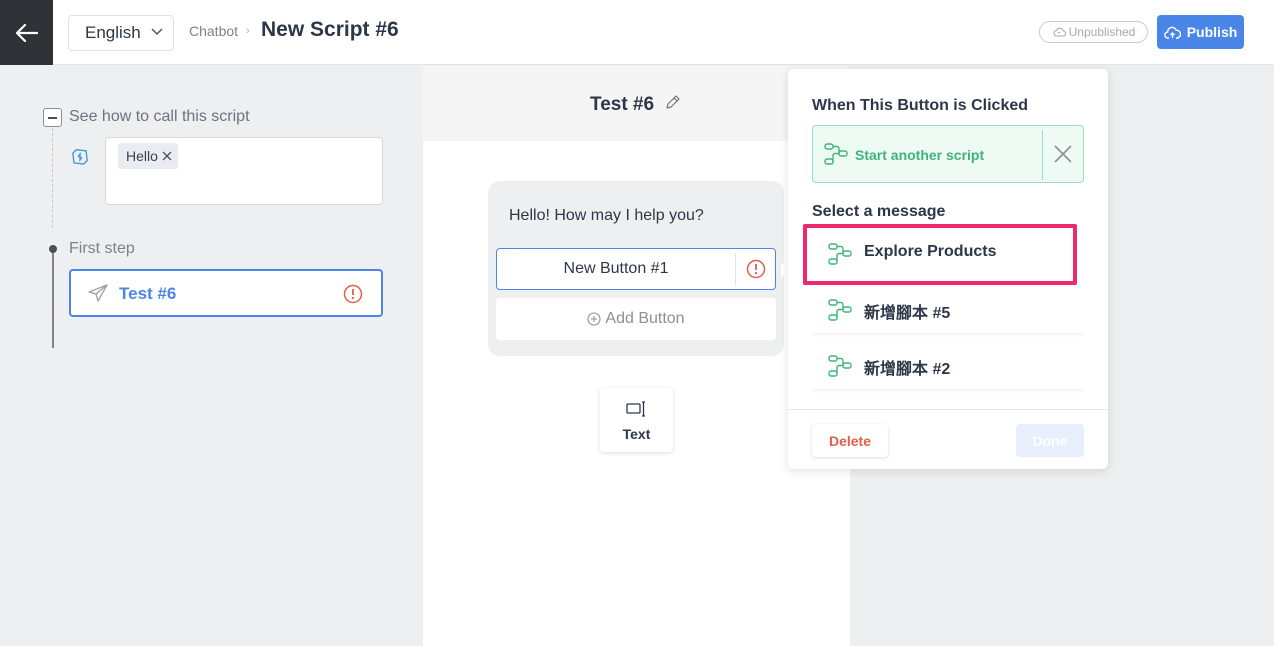 The image size is (1274, 646). What do you see at coordinates (52, 117) in the screenshot?
I see `collapse-toggle` at bounding box center [52, 117].